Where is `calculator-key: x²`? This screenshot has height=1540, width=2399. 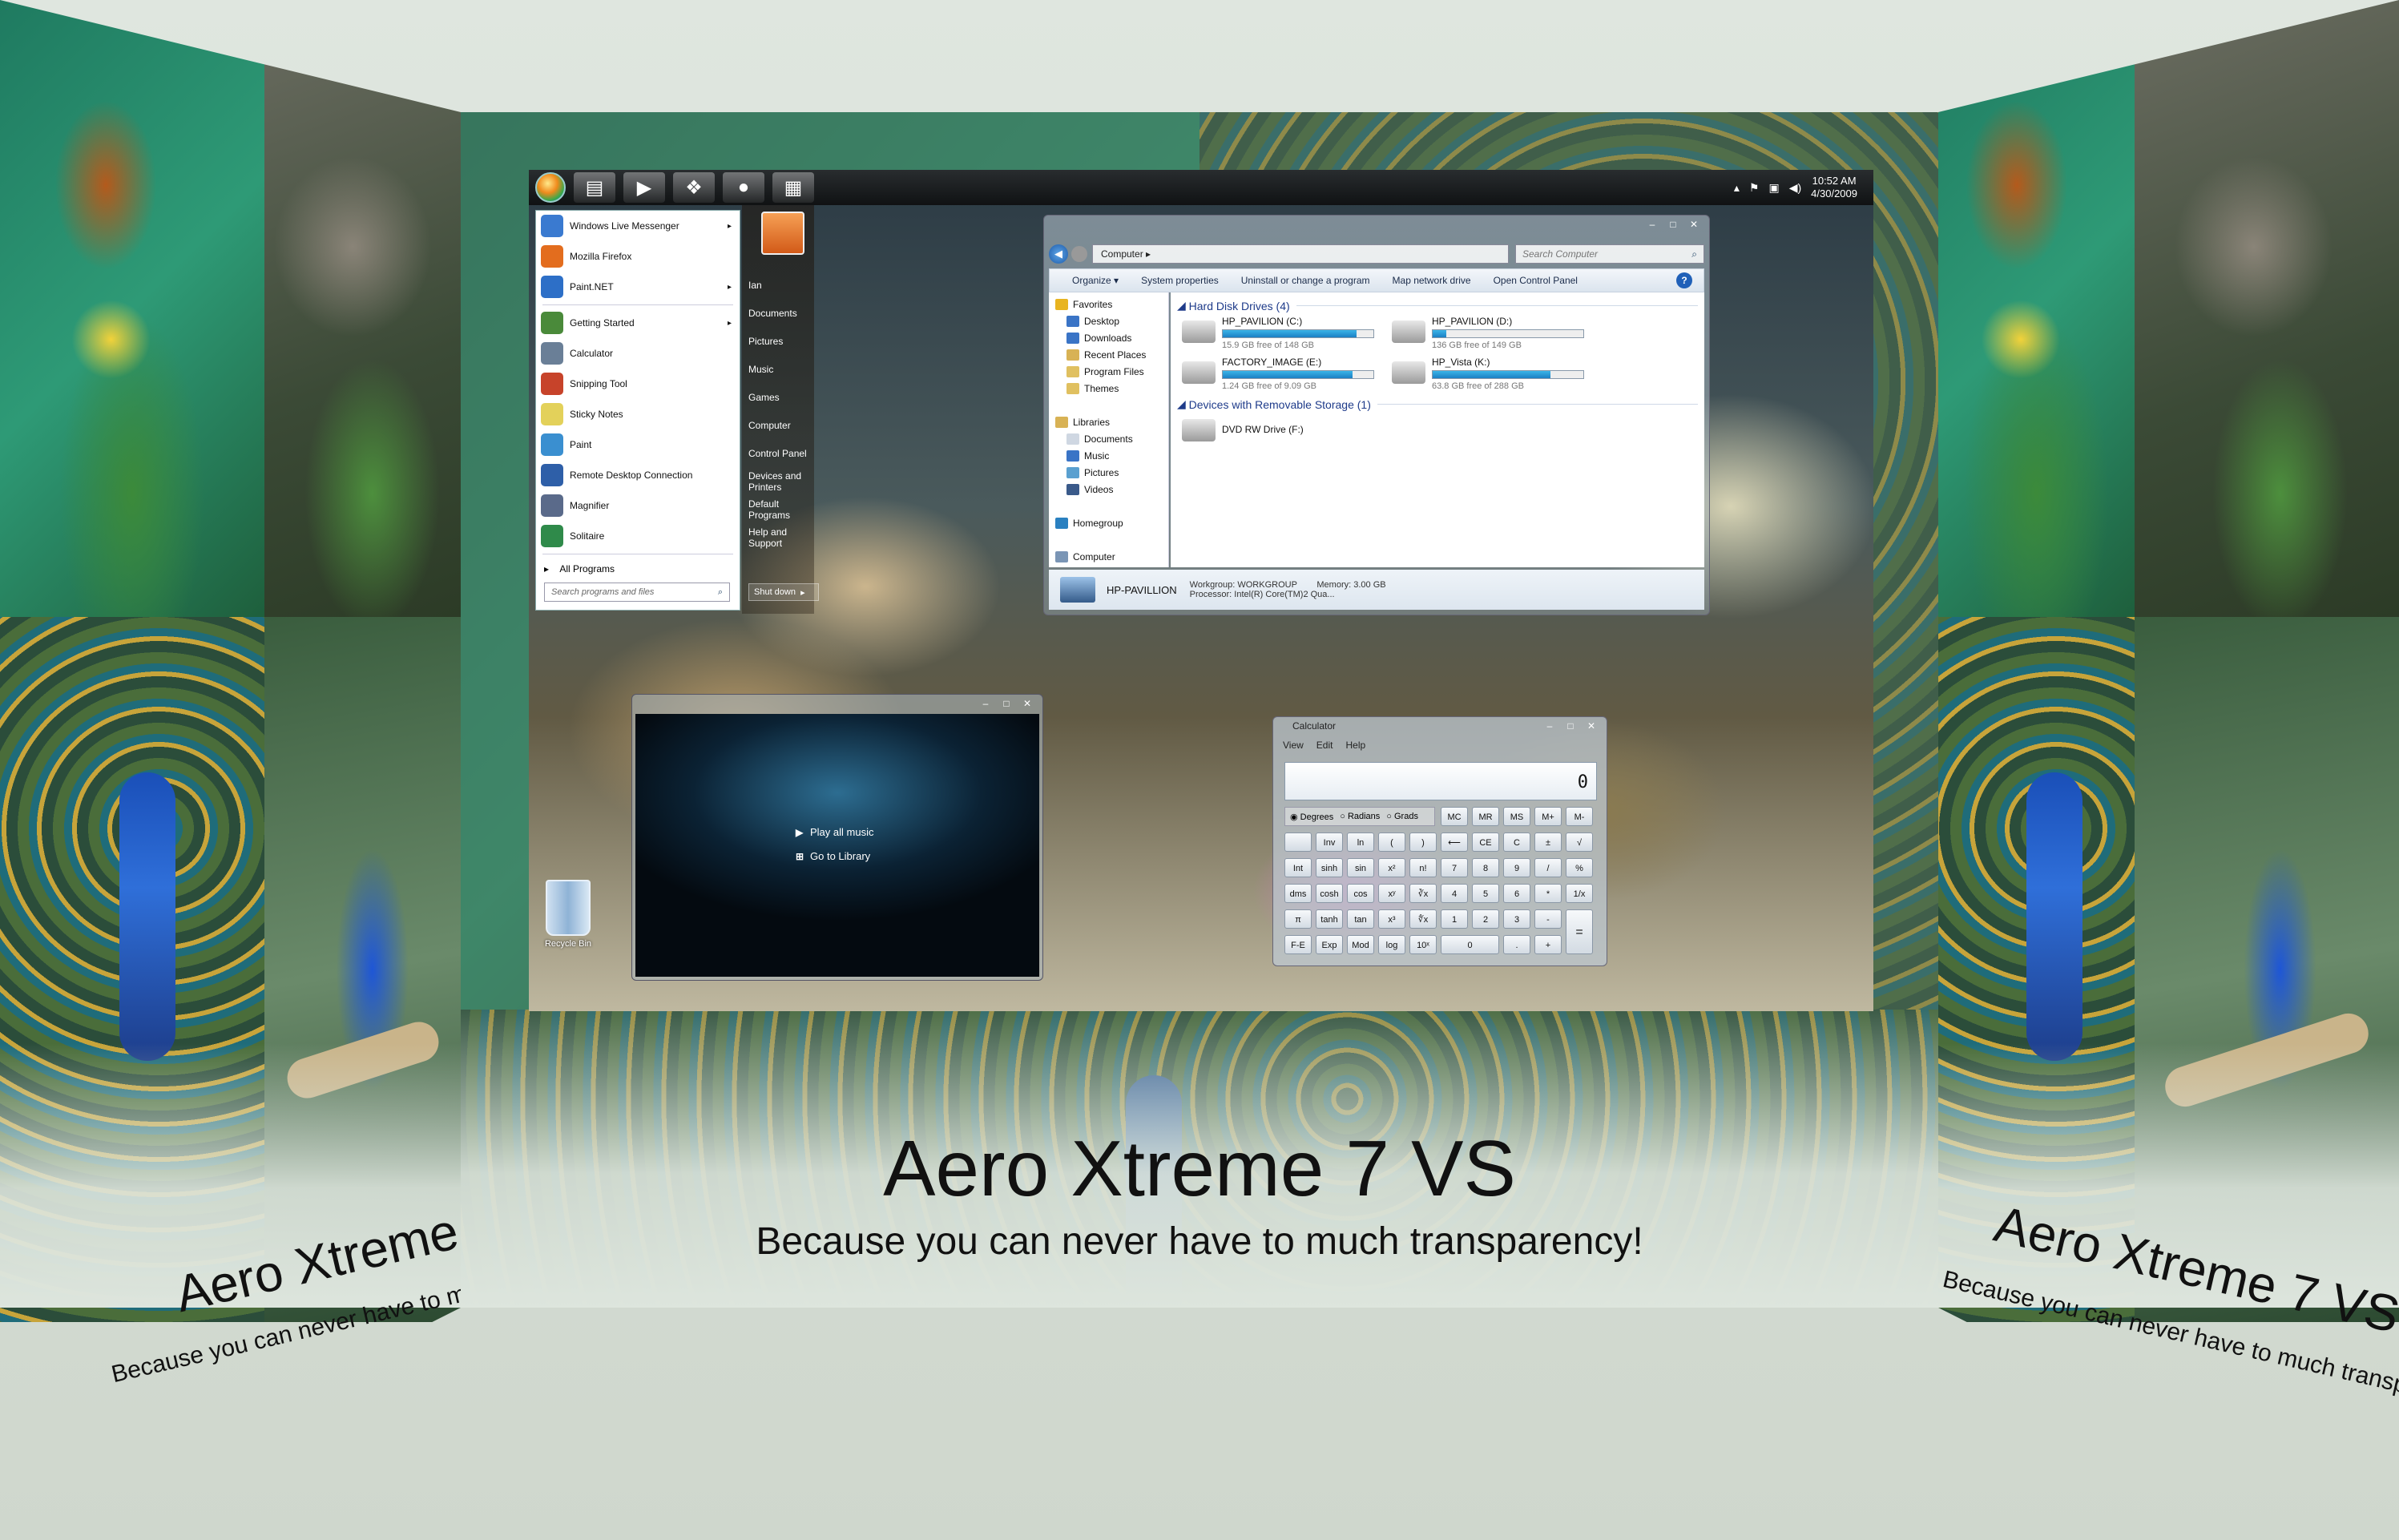
calculator-key: x² is located at coordinates (1391, 867).